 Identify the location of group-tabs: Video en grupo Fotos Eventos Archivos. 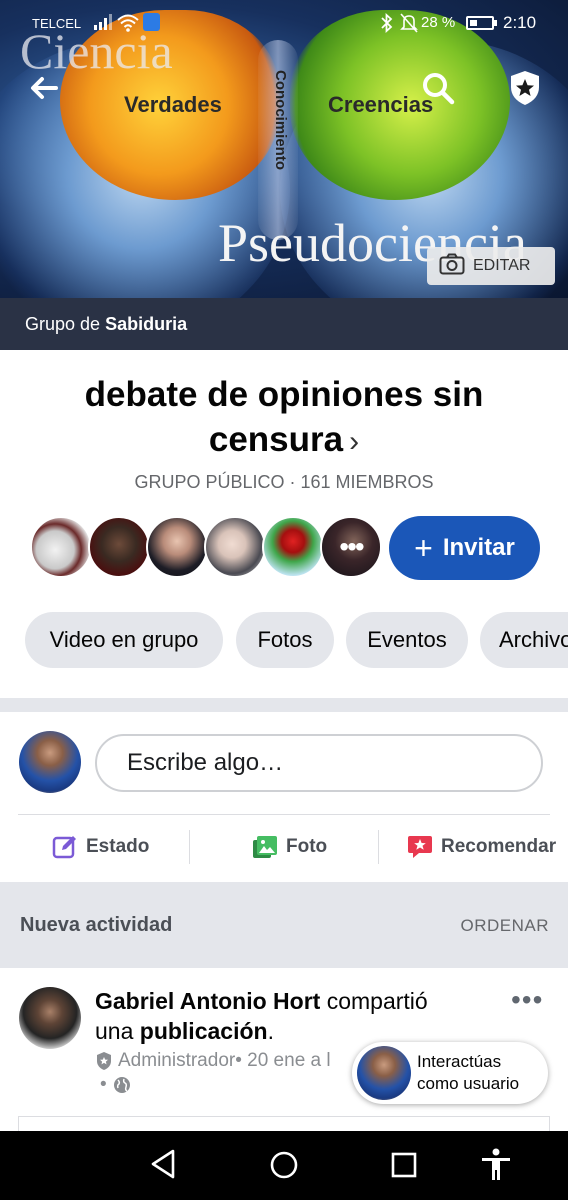
(296, 640).